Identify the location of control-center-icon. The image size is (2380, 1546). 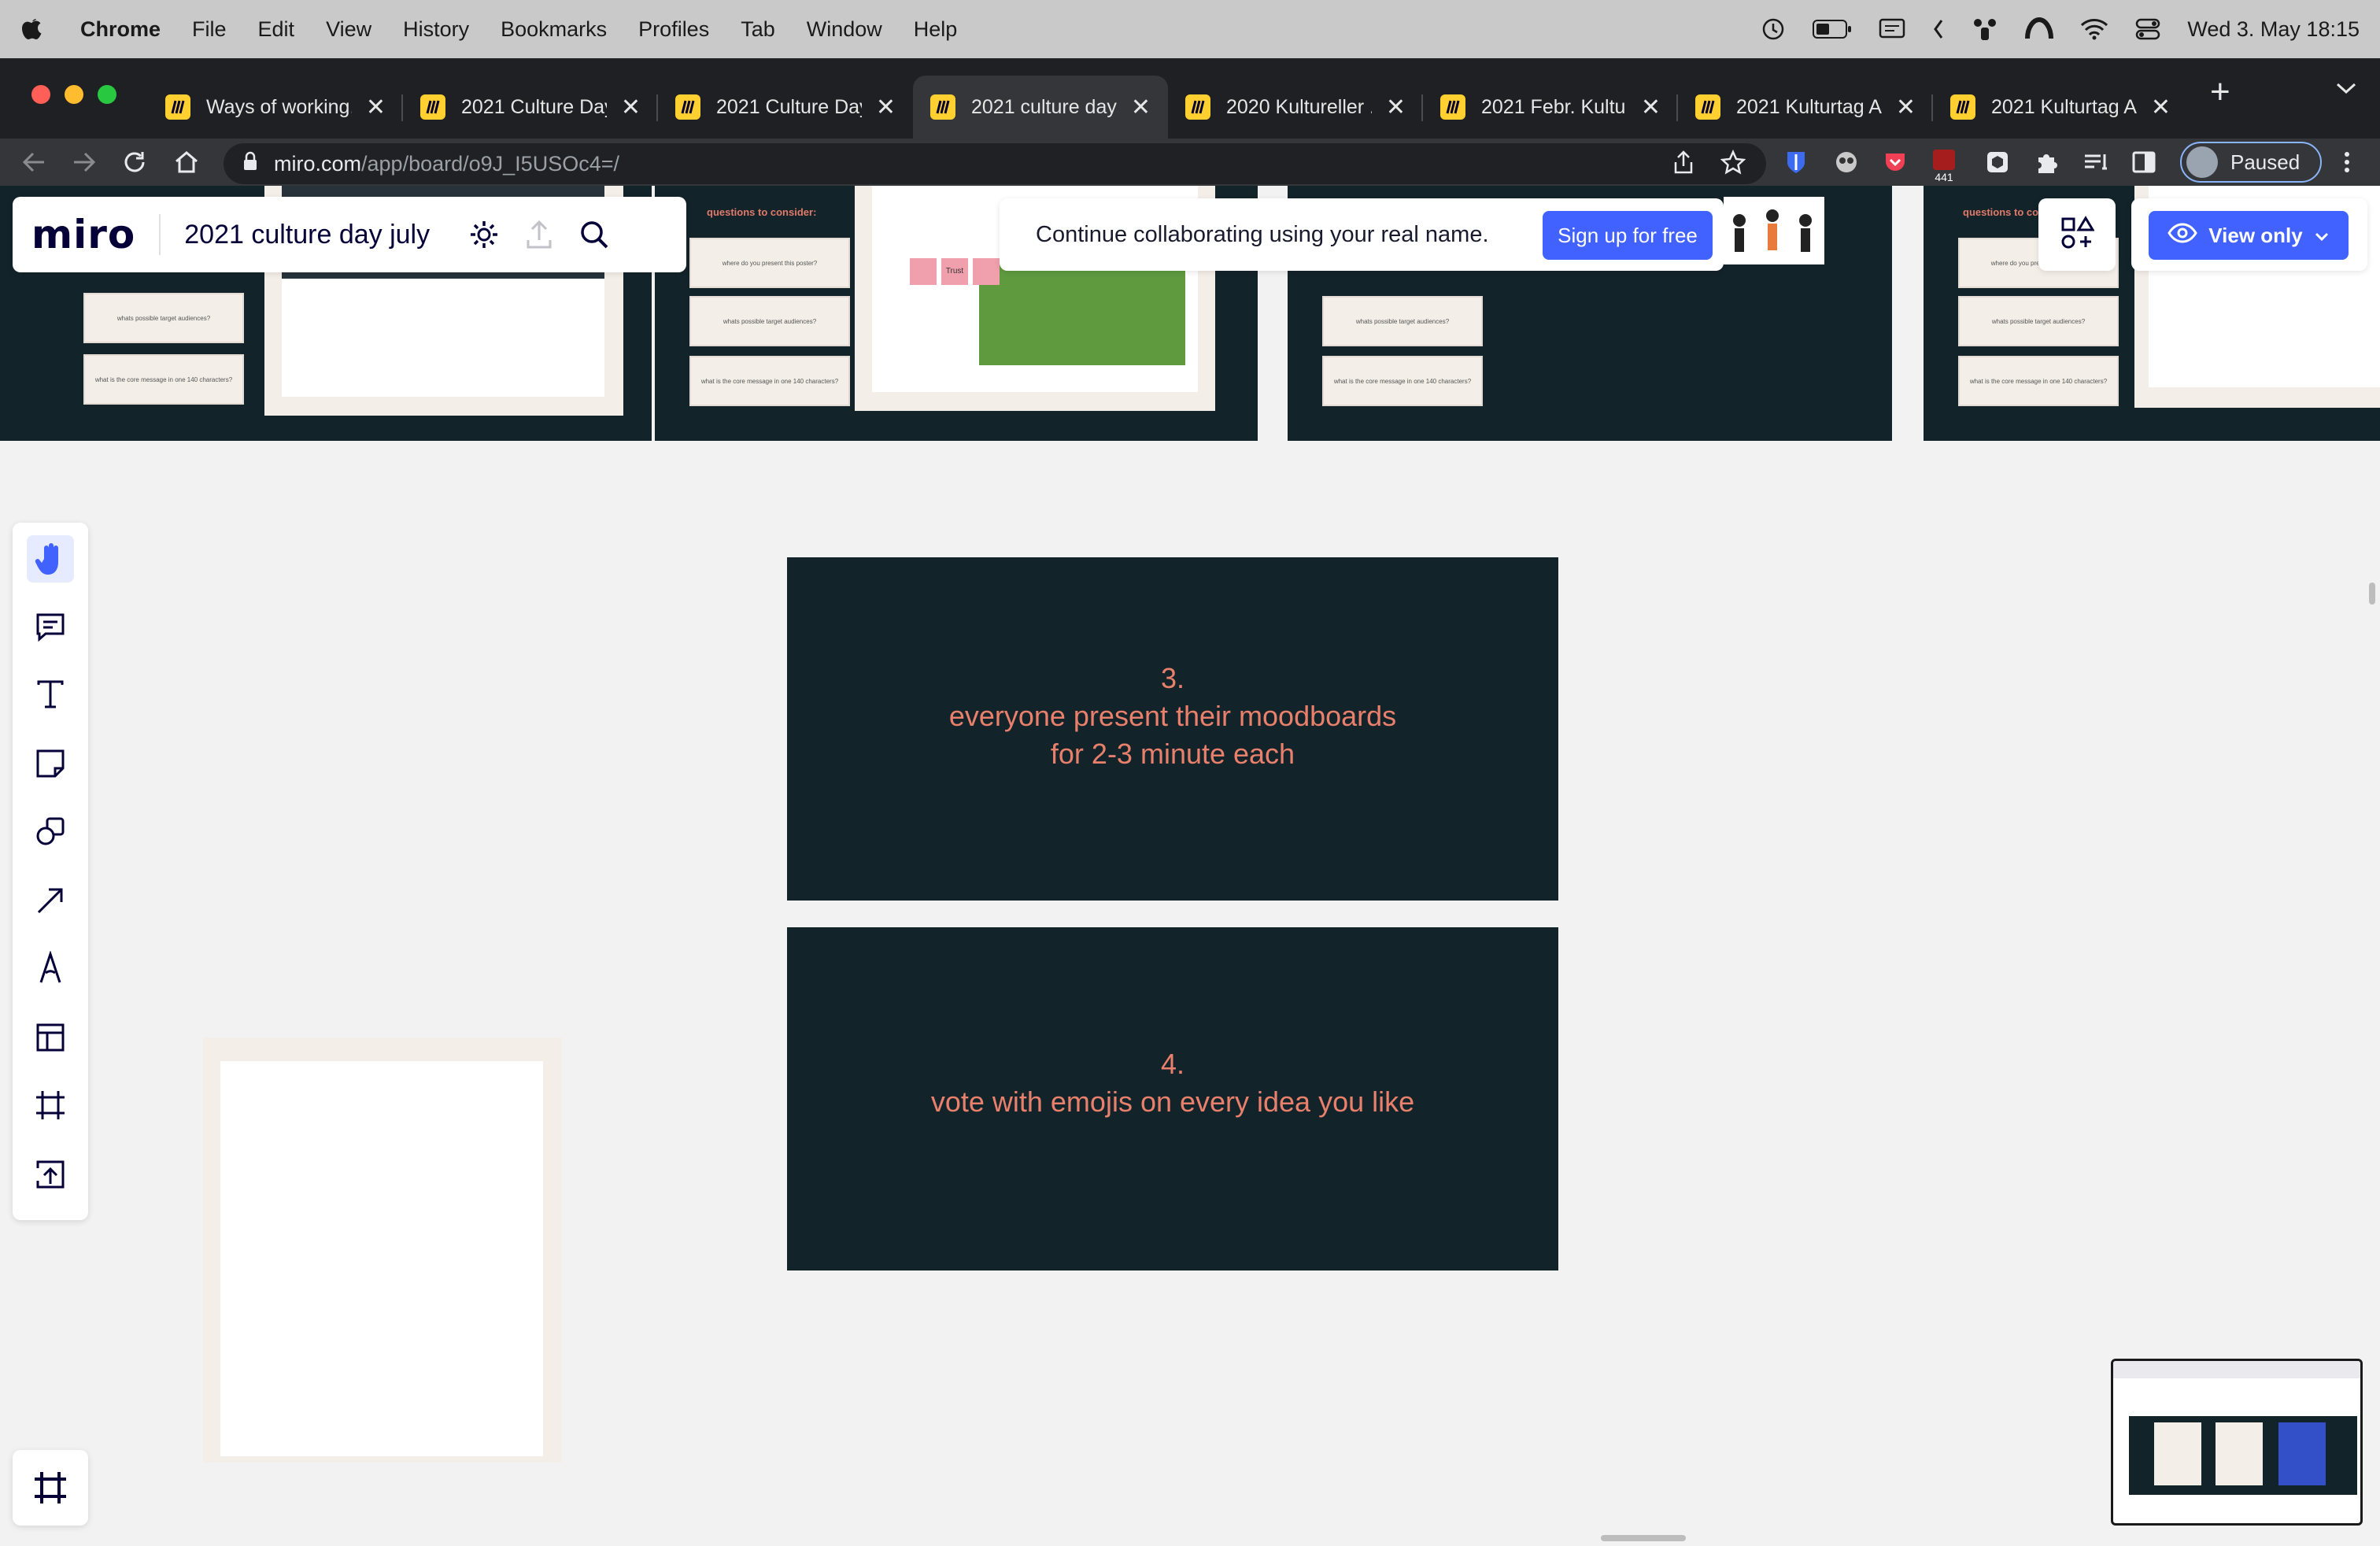
(2147, 29).